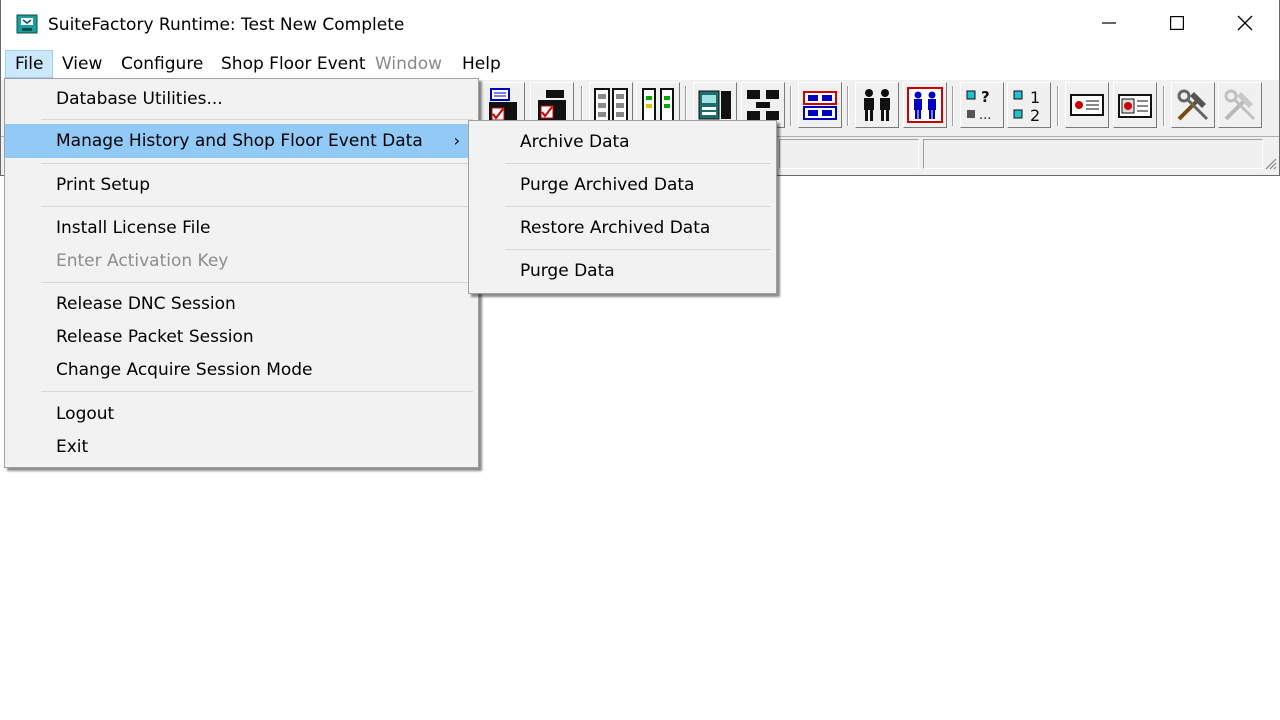 This screenshot has height=720, width=1280. What do you see at coordinates (763, 105) in the screenshot?
I see `network-nodes-icon` at bounding box center [763, 105].